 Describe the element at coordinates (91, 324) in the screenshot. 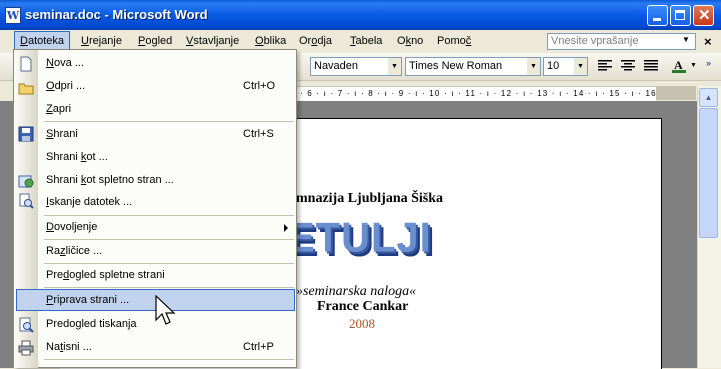

I see `menu-item-predogled-tiskanja: Predogled tiskanja` at that location.